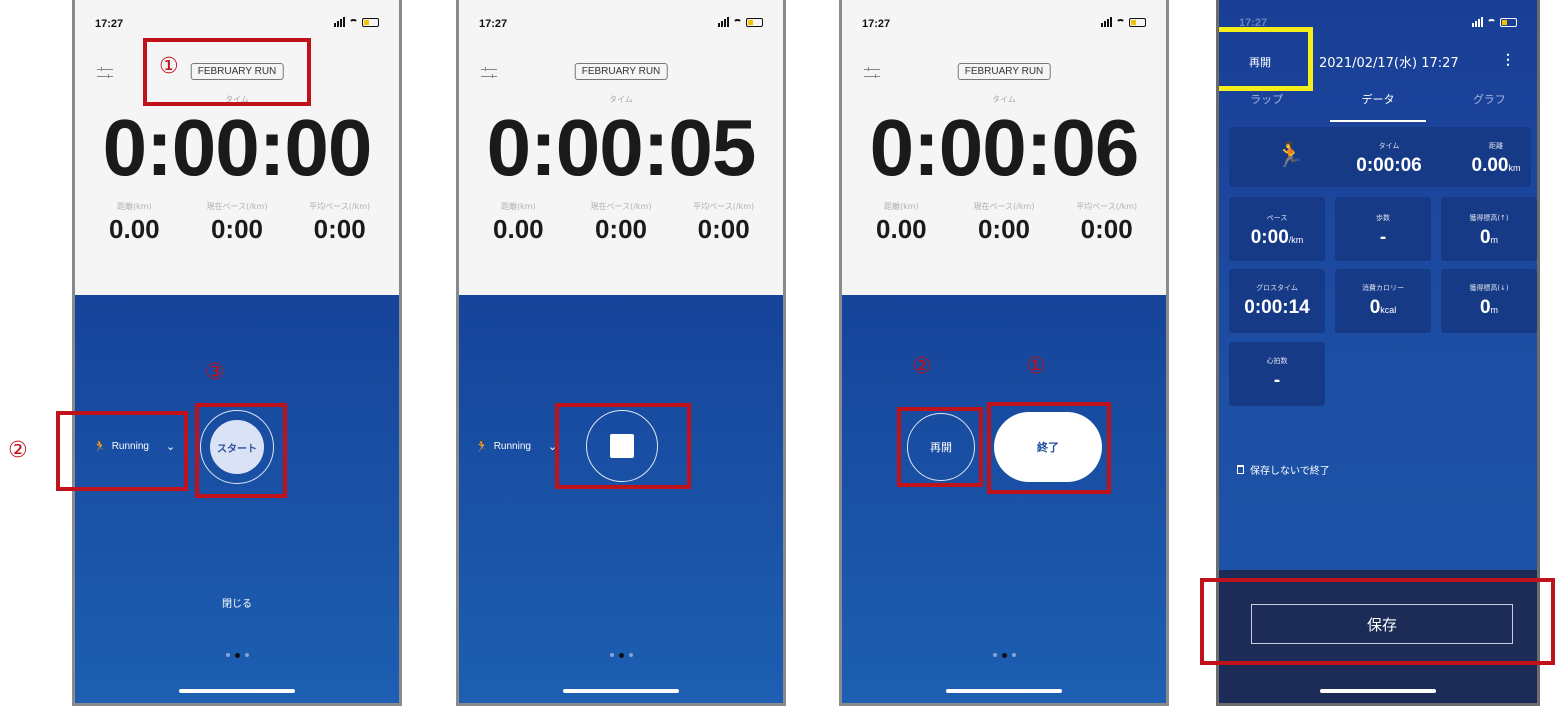 The height and width of the screenshot is (706, 1555). Describe the element at coordinates (1489, 105) in the screenshot. I see `tab-graph: グラフ` at that location.